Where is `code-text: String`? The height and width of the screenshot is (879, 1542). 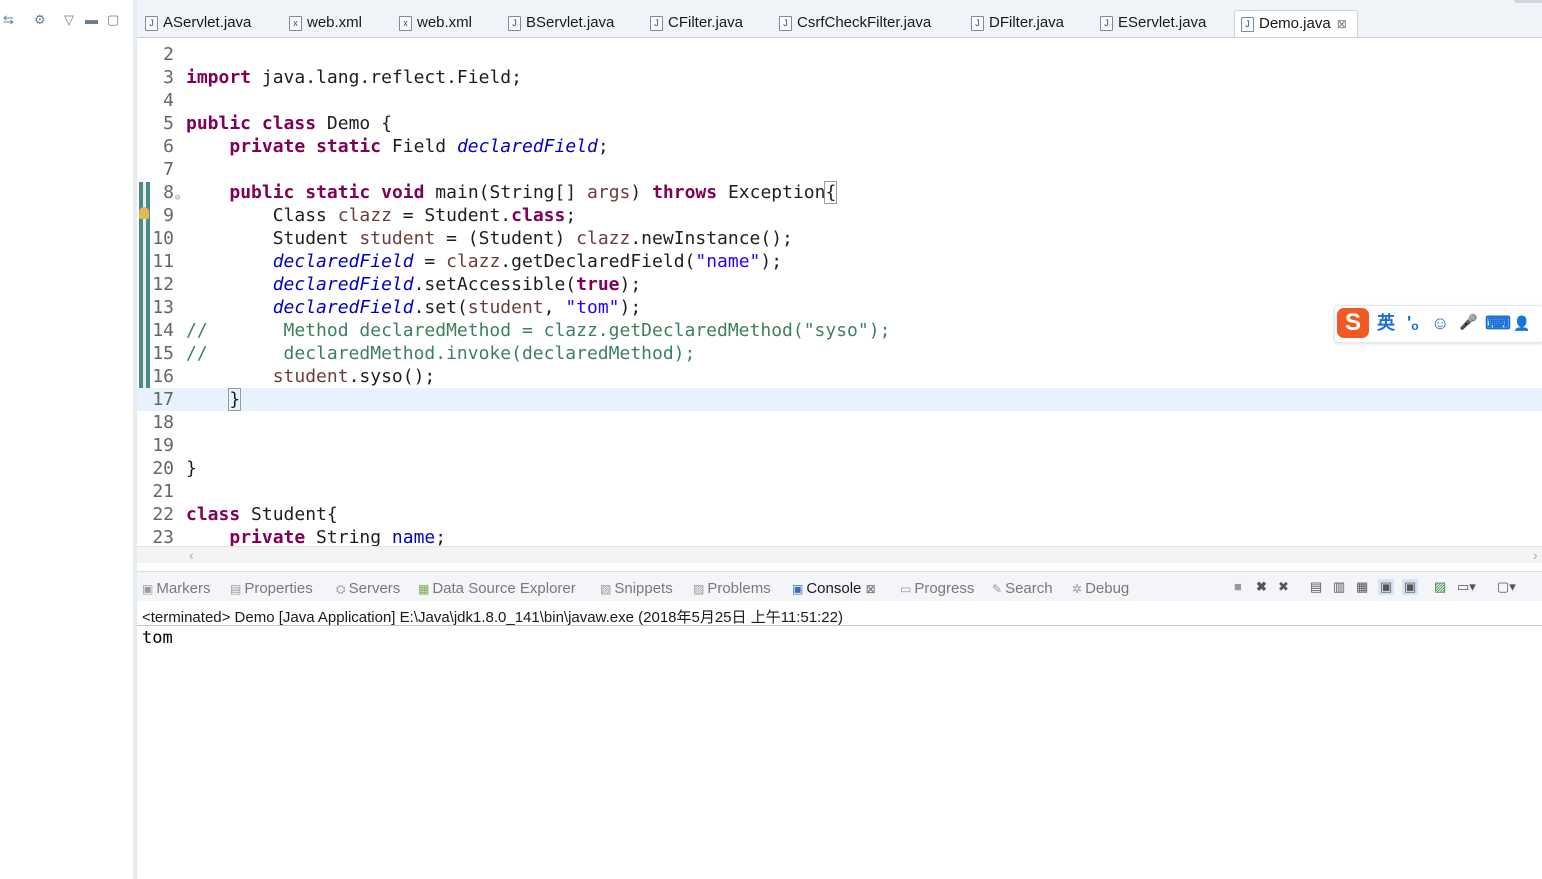
code-text: String is located at coordinates (348, 536).